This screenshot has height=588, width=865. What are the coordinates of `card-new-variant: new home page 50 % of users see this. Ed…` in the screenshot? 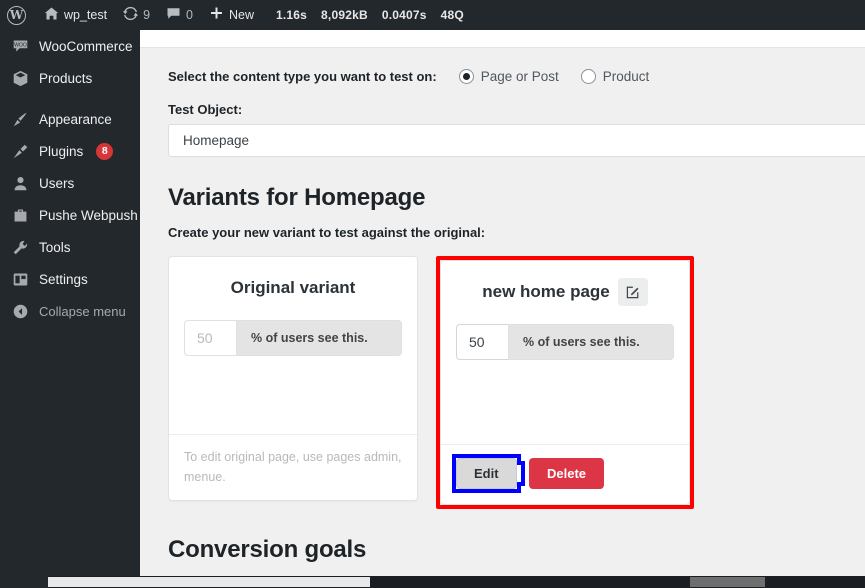 It's located at (565, 382).